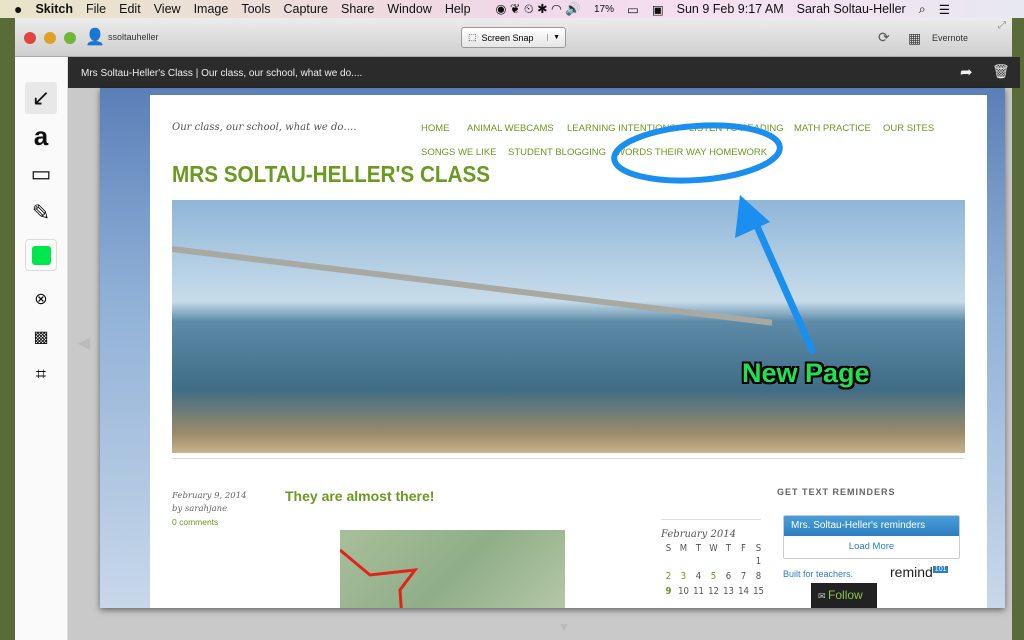 This screenshot has height=640, width=1024. Describe the element at coordinates (713, 237) in the screenshot. I see `annotation-layer` at that location.